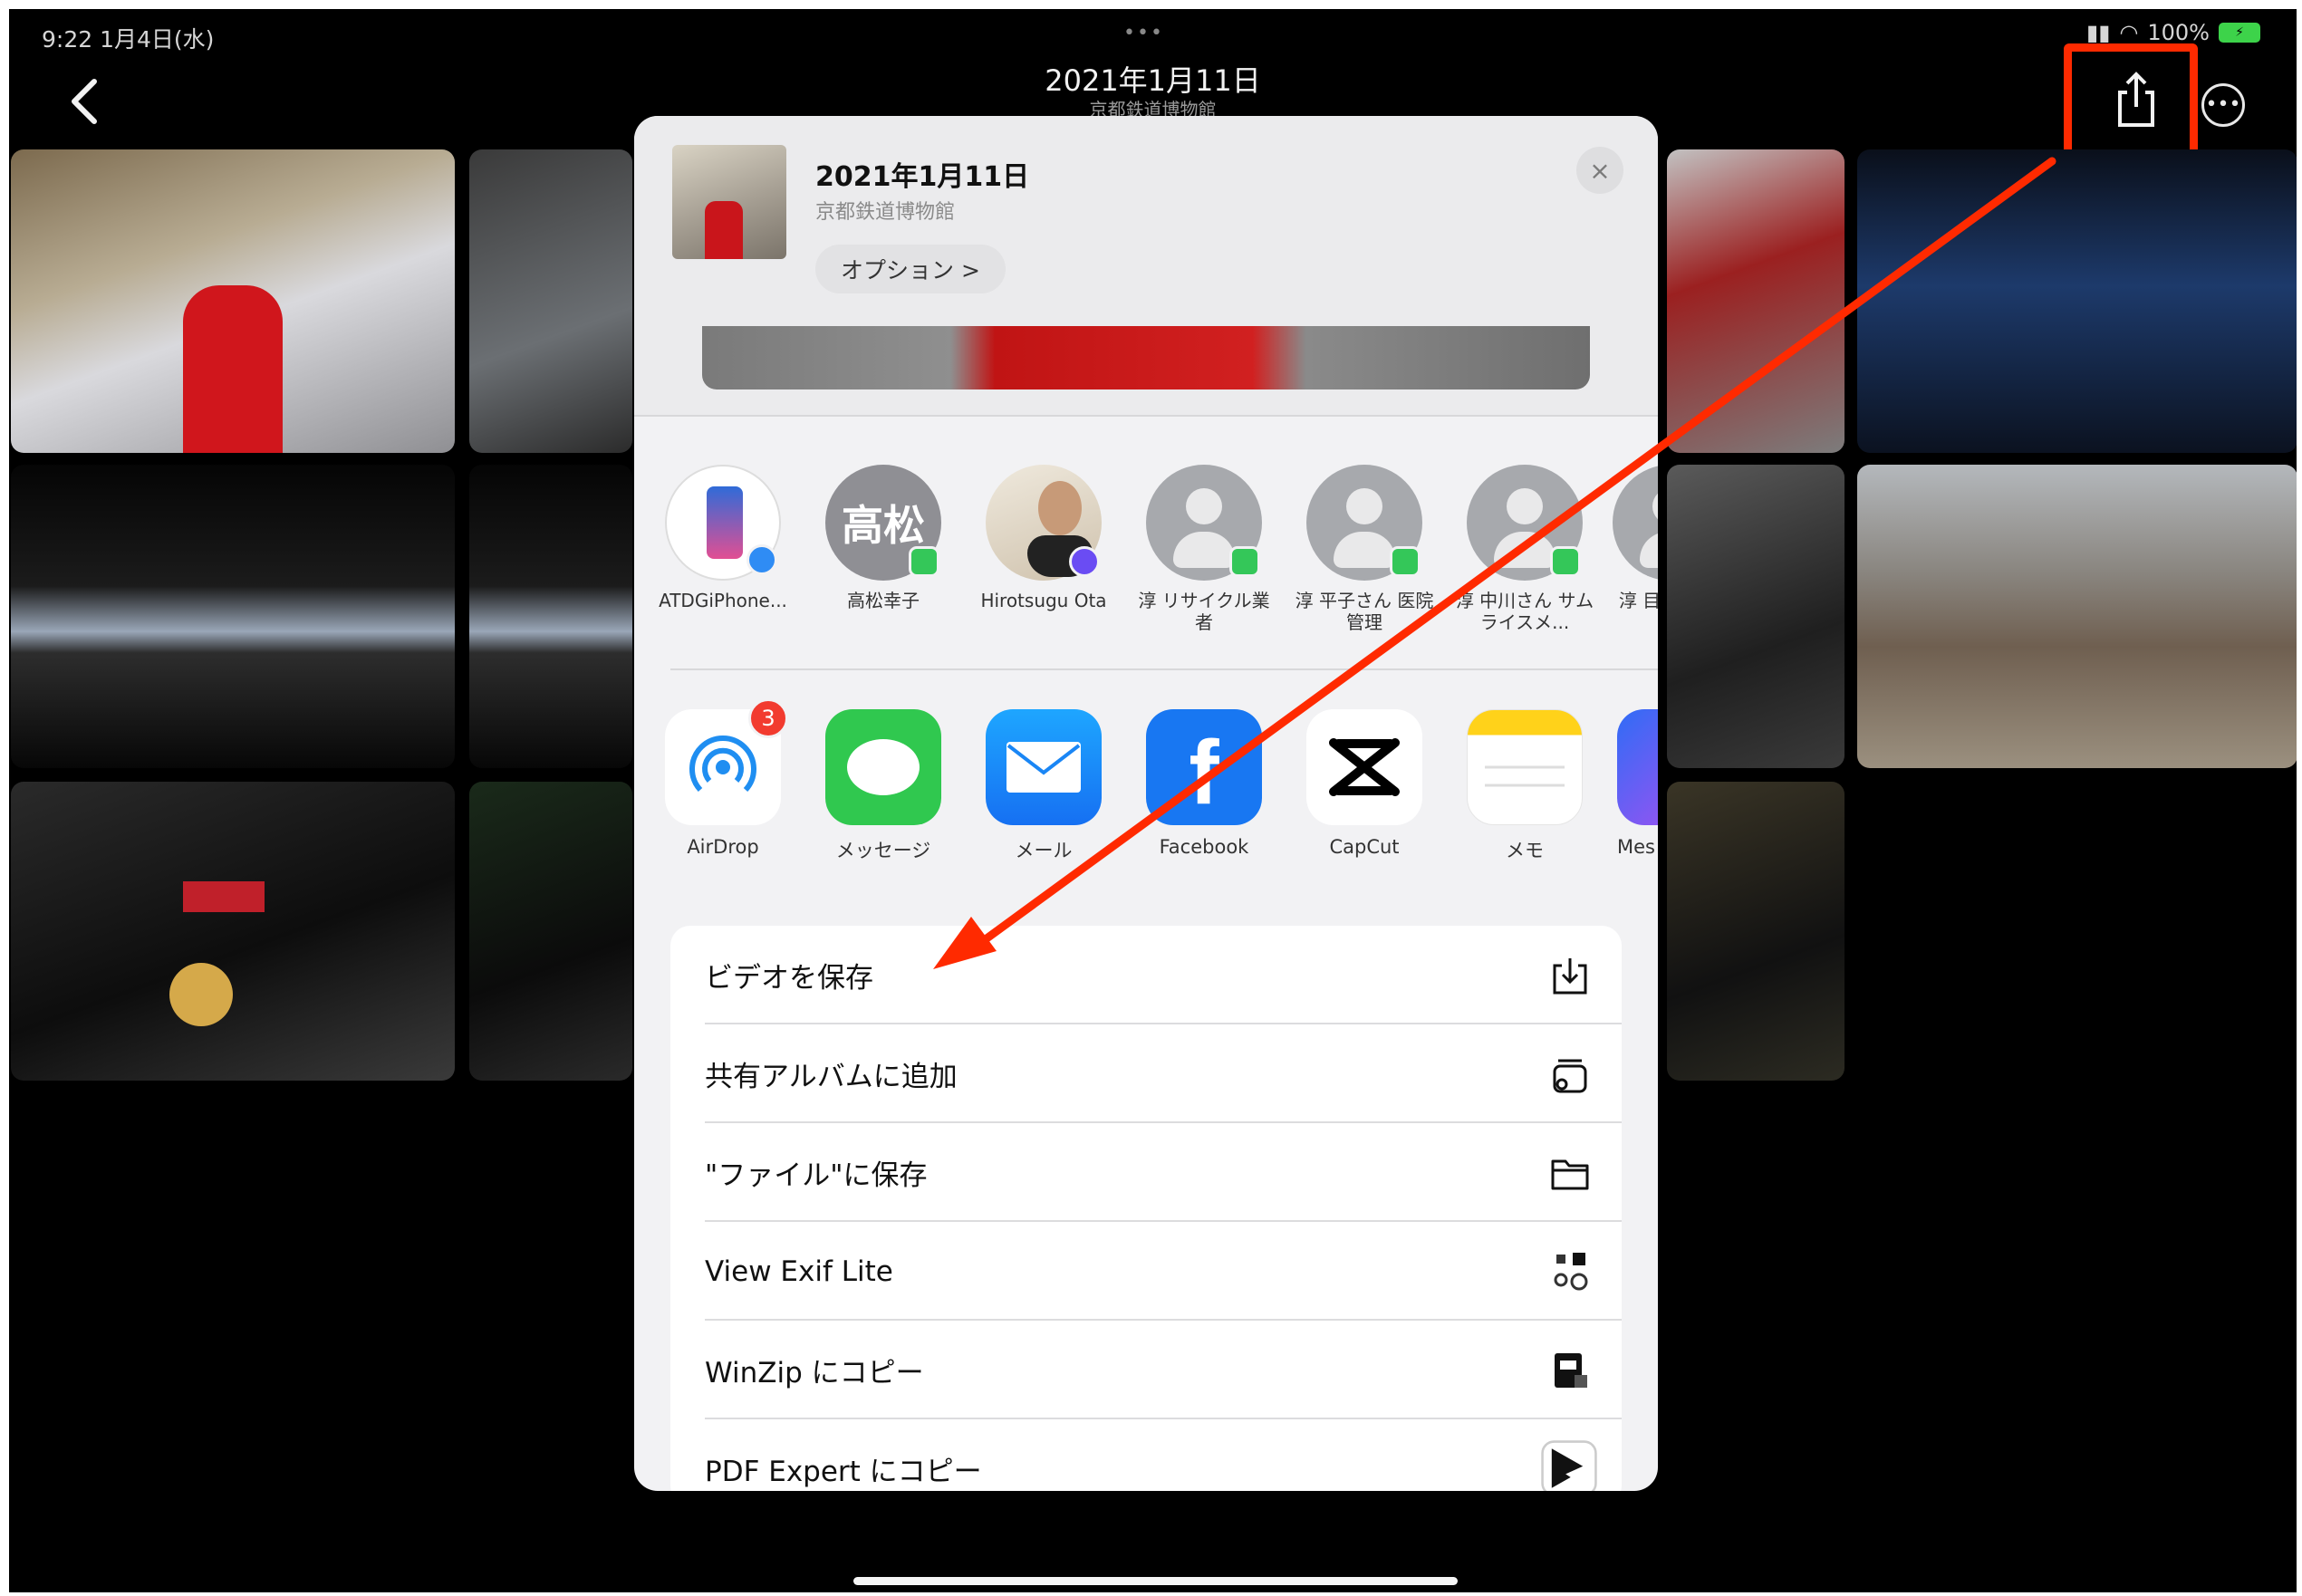  I want to click on app-mail: メール, so click(1044, 786).